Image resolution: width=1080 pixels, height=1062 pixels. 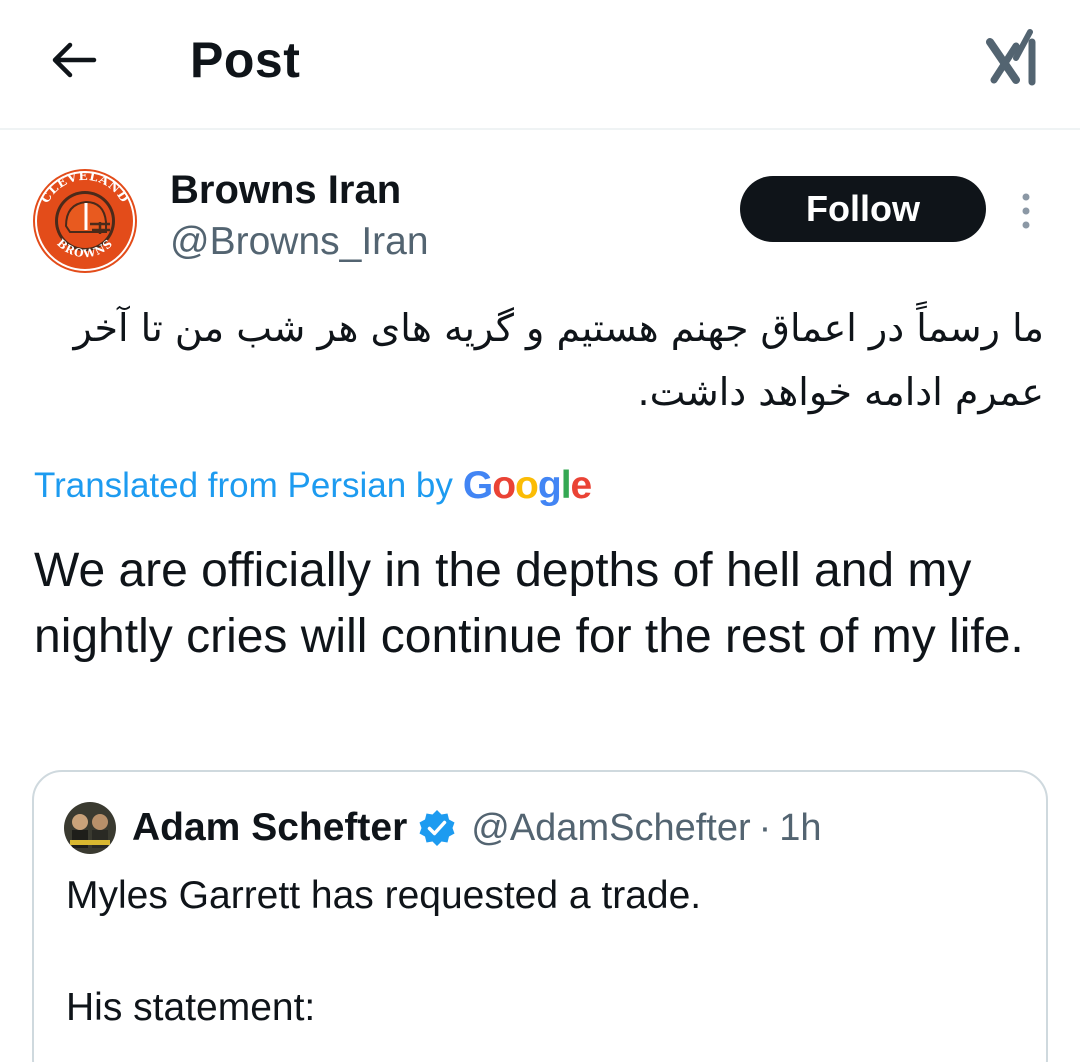 What do you see at coordinates (437, 828) in the screenshot?
I see `verified-badge-icon` at bounding box center [437, 828].